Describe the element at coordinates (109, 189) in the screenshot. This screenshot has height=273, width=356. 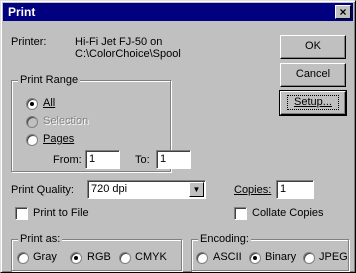
I see `print-quality-value: 720 dpi` at that location.